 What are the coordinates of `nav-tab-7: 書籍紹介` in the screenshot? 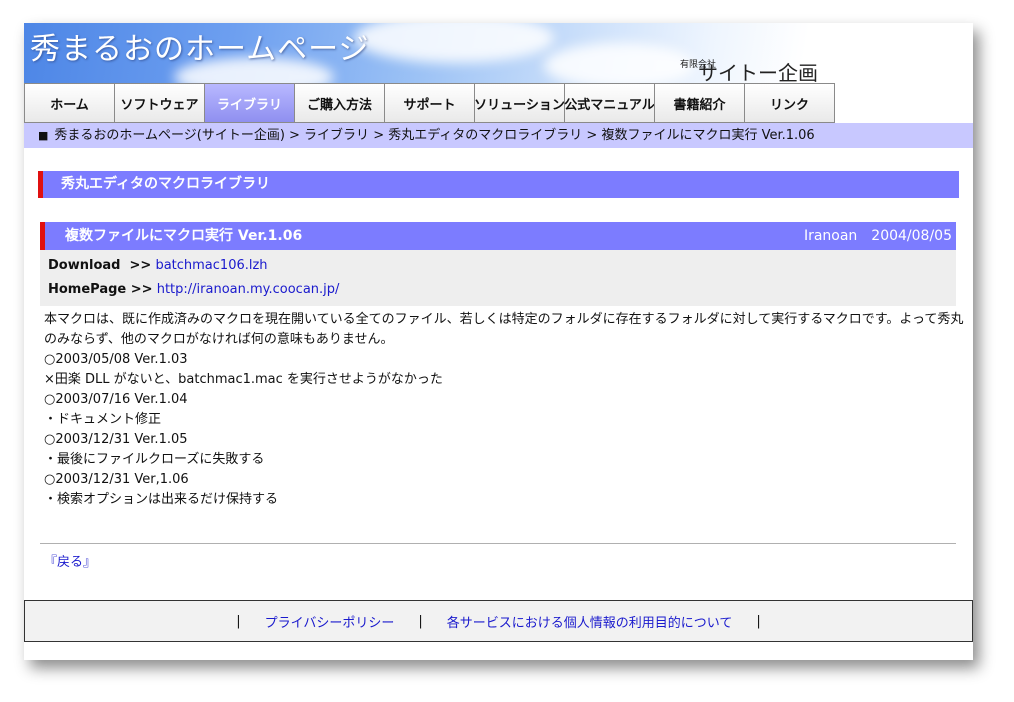 It's located at (699, 103).